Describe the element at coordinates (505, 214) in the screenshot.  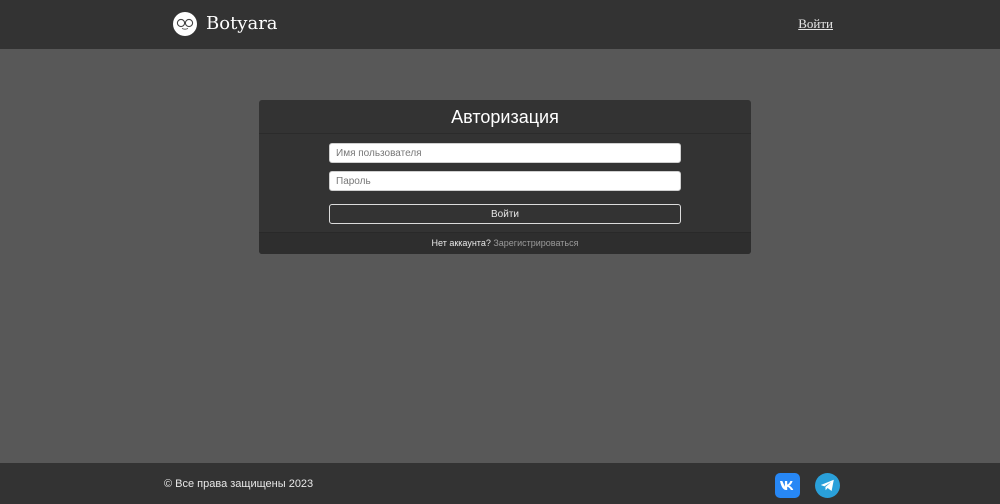
I see `login-button: Войти` at that location.